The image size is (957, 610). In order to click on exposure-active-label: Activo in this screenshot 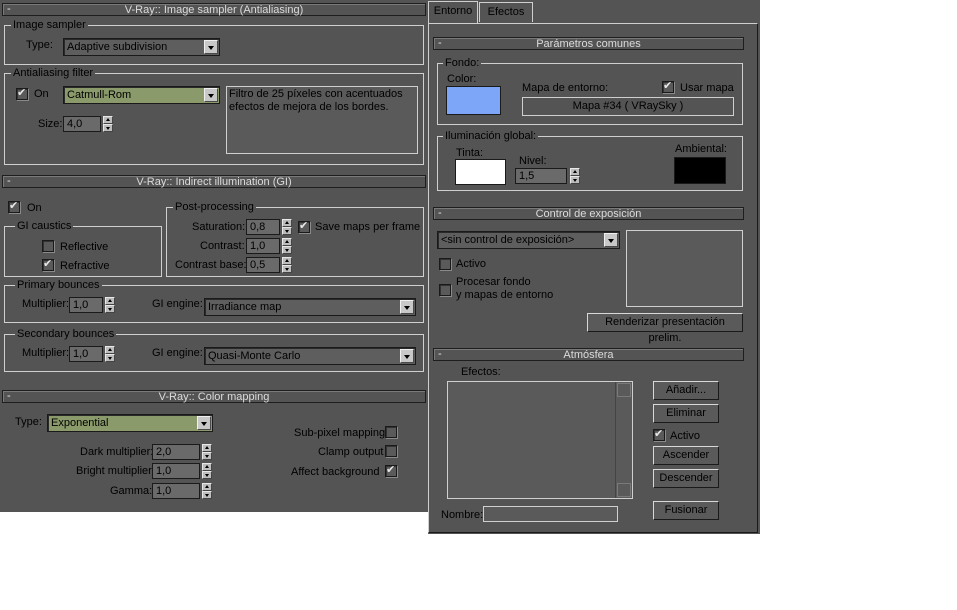, I will do `click(471, 264)`.